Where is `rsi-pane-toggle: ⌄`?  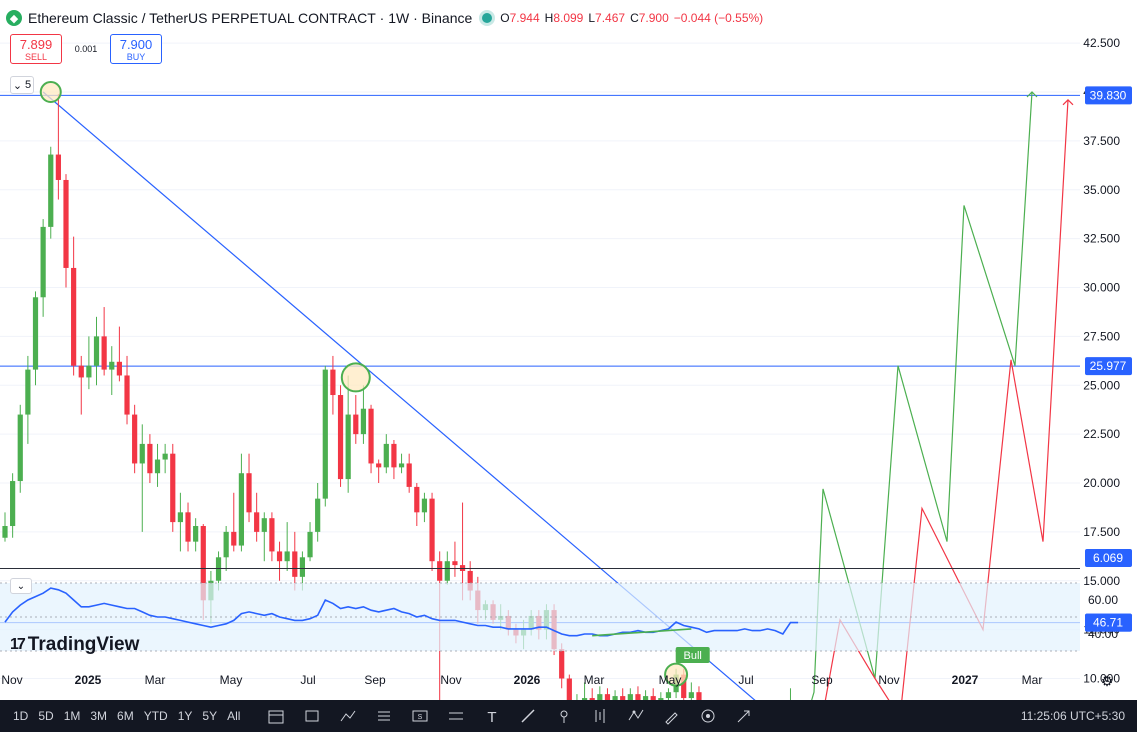 rsi-pane-toggle: ⌄ is located at coordinates (21, 586).